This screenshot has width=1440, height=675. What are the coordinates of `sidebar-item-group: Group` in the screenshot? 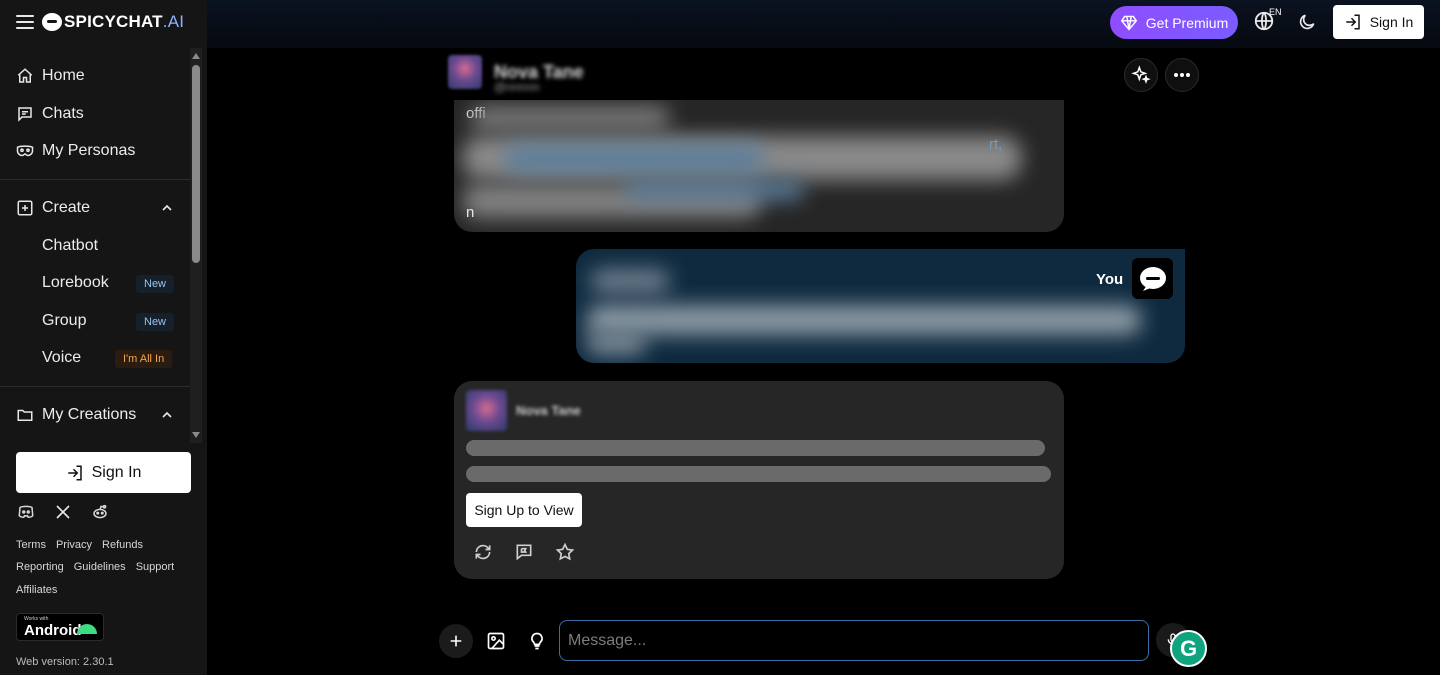 It's located at (64, 321).